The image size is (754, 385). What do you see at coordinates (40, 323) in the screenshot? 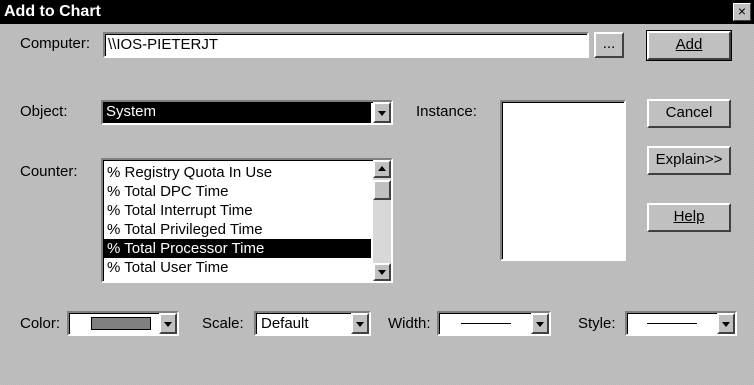
I see `color-label: Color:` at bounding box center [40, 323].